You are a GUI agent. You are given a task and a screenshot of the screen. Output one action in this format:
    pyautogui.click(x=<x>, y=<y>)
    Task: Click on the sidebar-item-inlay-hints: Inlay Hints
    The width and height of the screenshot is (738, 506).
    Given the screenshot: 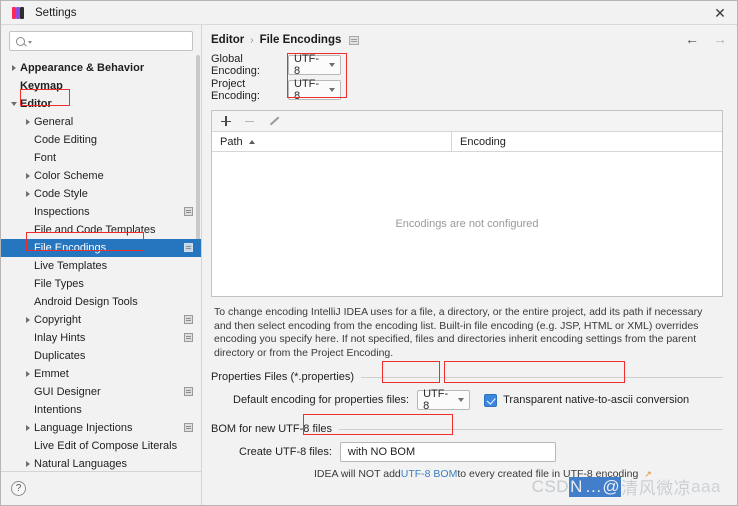 What is the action you would take?
    pyautogui.click(x=101, y=338)
    